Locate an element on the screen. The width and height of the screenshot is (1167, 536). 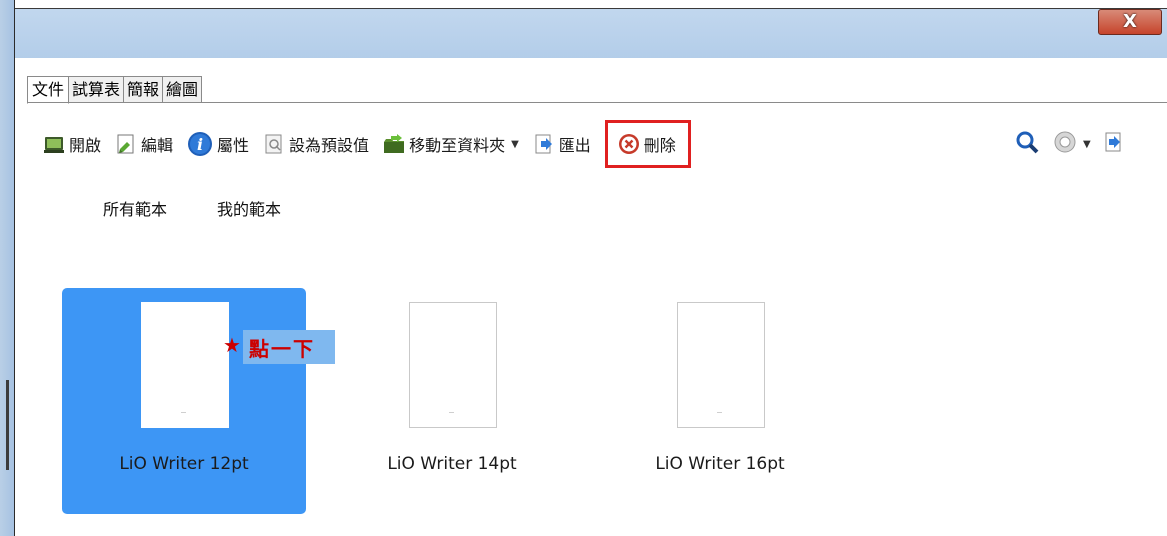
click-annotation: ★ 點一下 is located at coordinates (279, 347).